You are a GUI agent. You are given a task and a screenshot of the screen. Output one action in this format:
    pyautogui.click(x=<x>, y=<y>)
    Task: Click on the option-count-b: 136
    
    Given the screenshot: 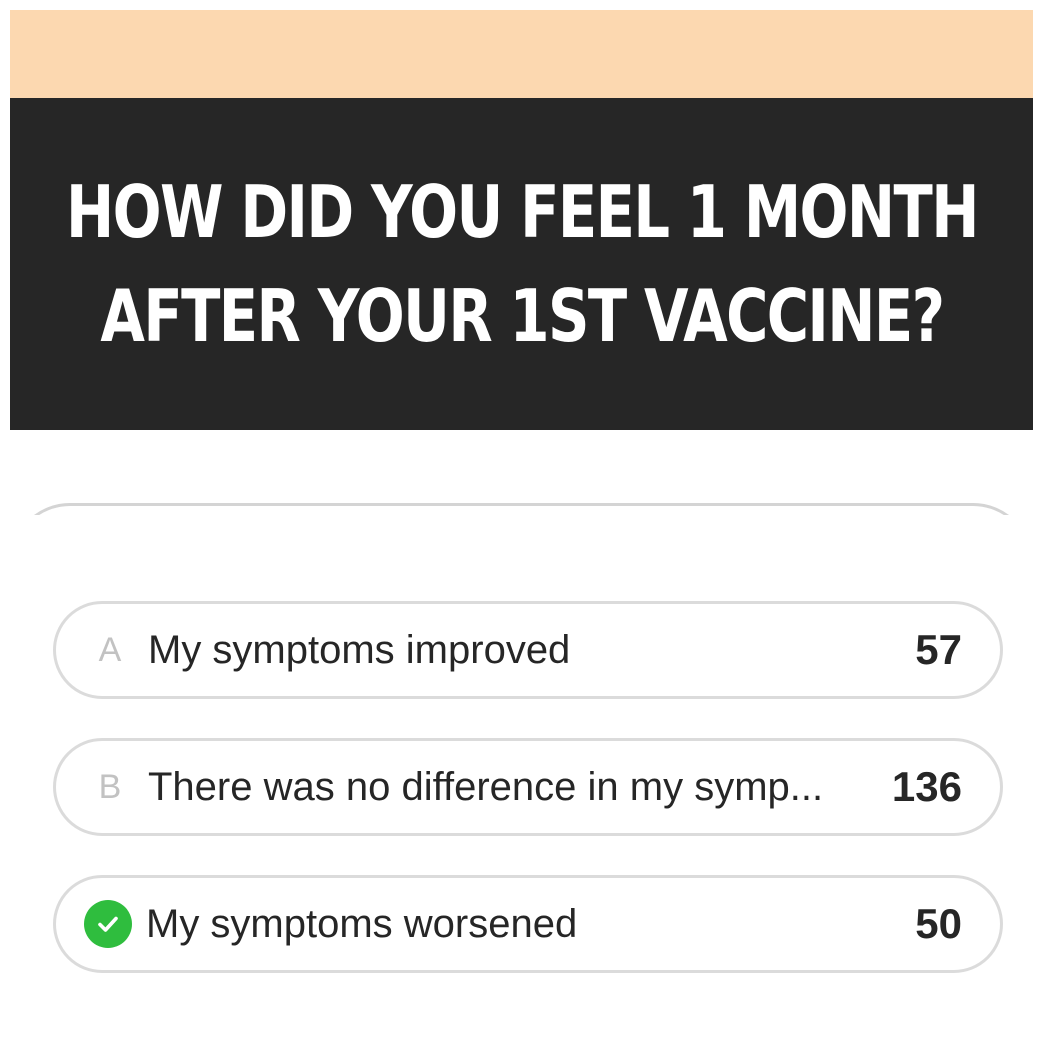 What is the action you would take?
    pyautogui.click(x=926, y=786)
    